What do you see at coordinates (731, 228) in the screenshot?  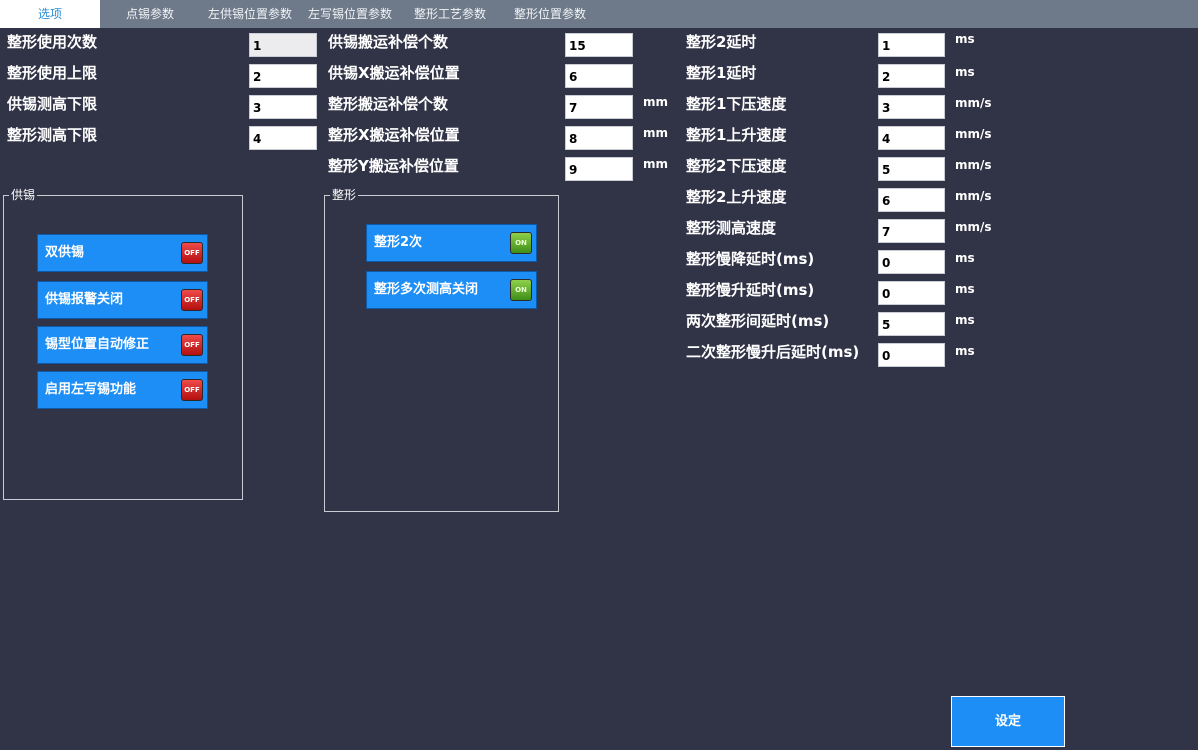 I see `label-shaping-height-speed: 整形测高速度` at bounding box center [731, 228].